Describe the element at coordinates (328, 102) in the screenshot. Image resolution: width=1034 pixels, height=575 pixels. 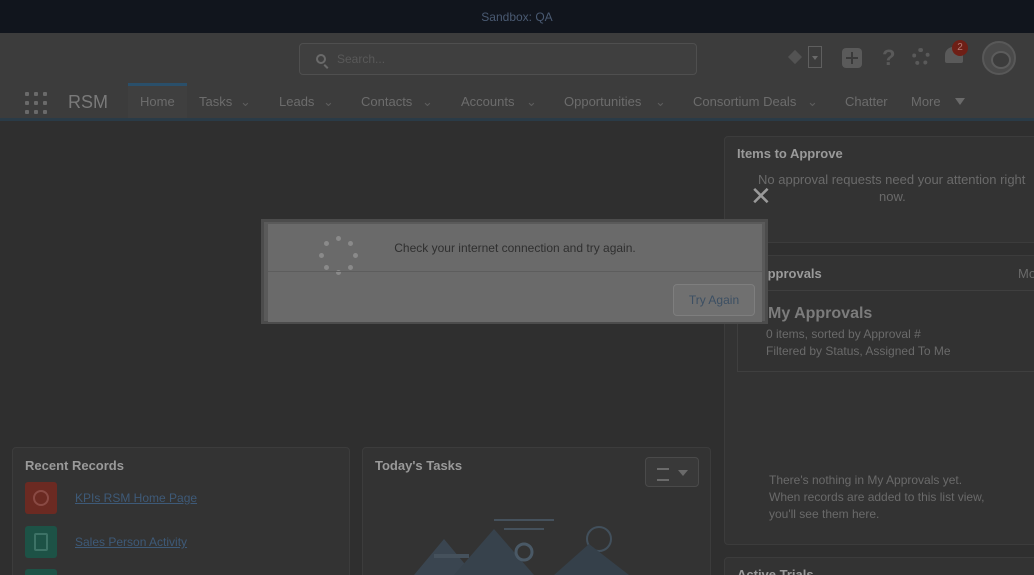
I see `leads-chevron-down-icon: ⌄` at that location.